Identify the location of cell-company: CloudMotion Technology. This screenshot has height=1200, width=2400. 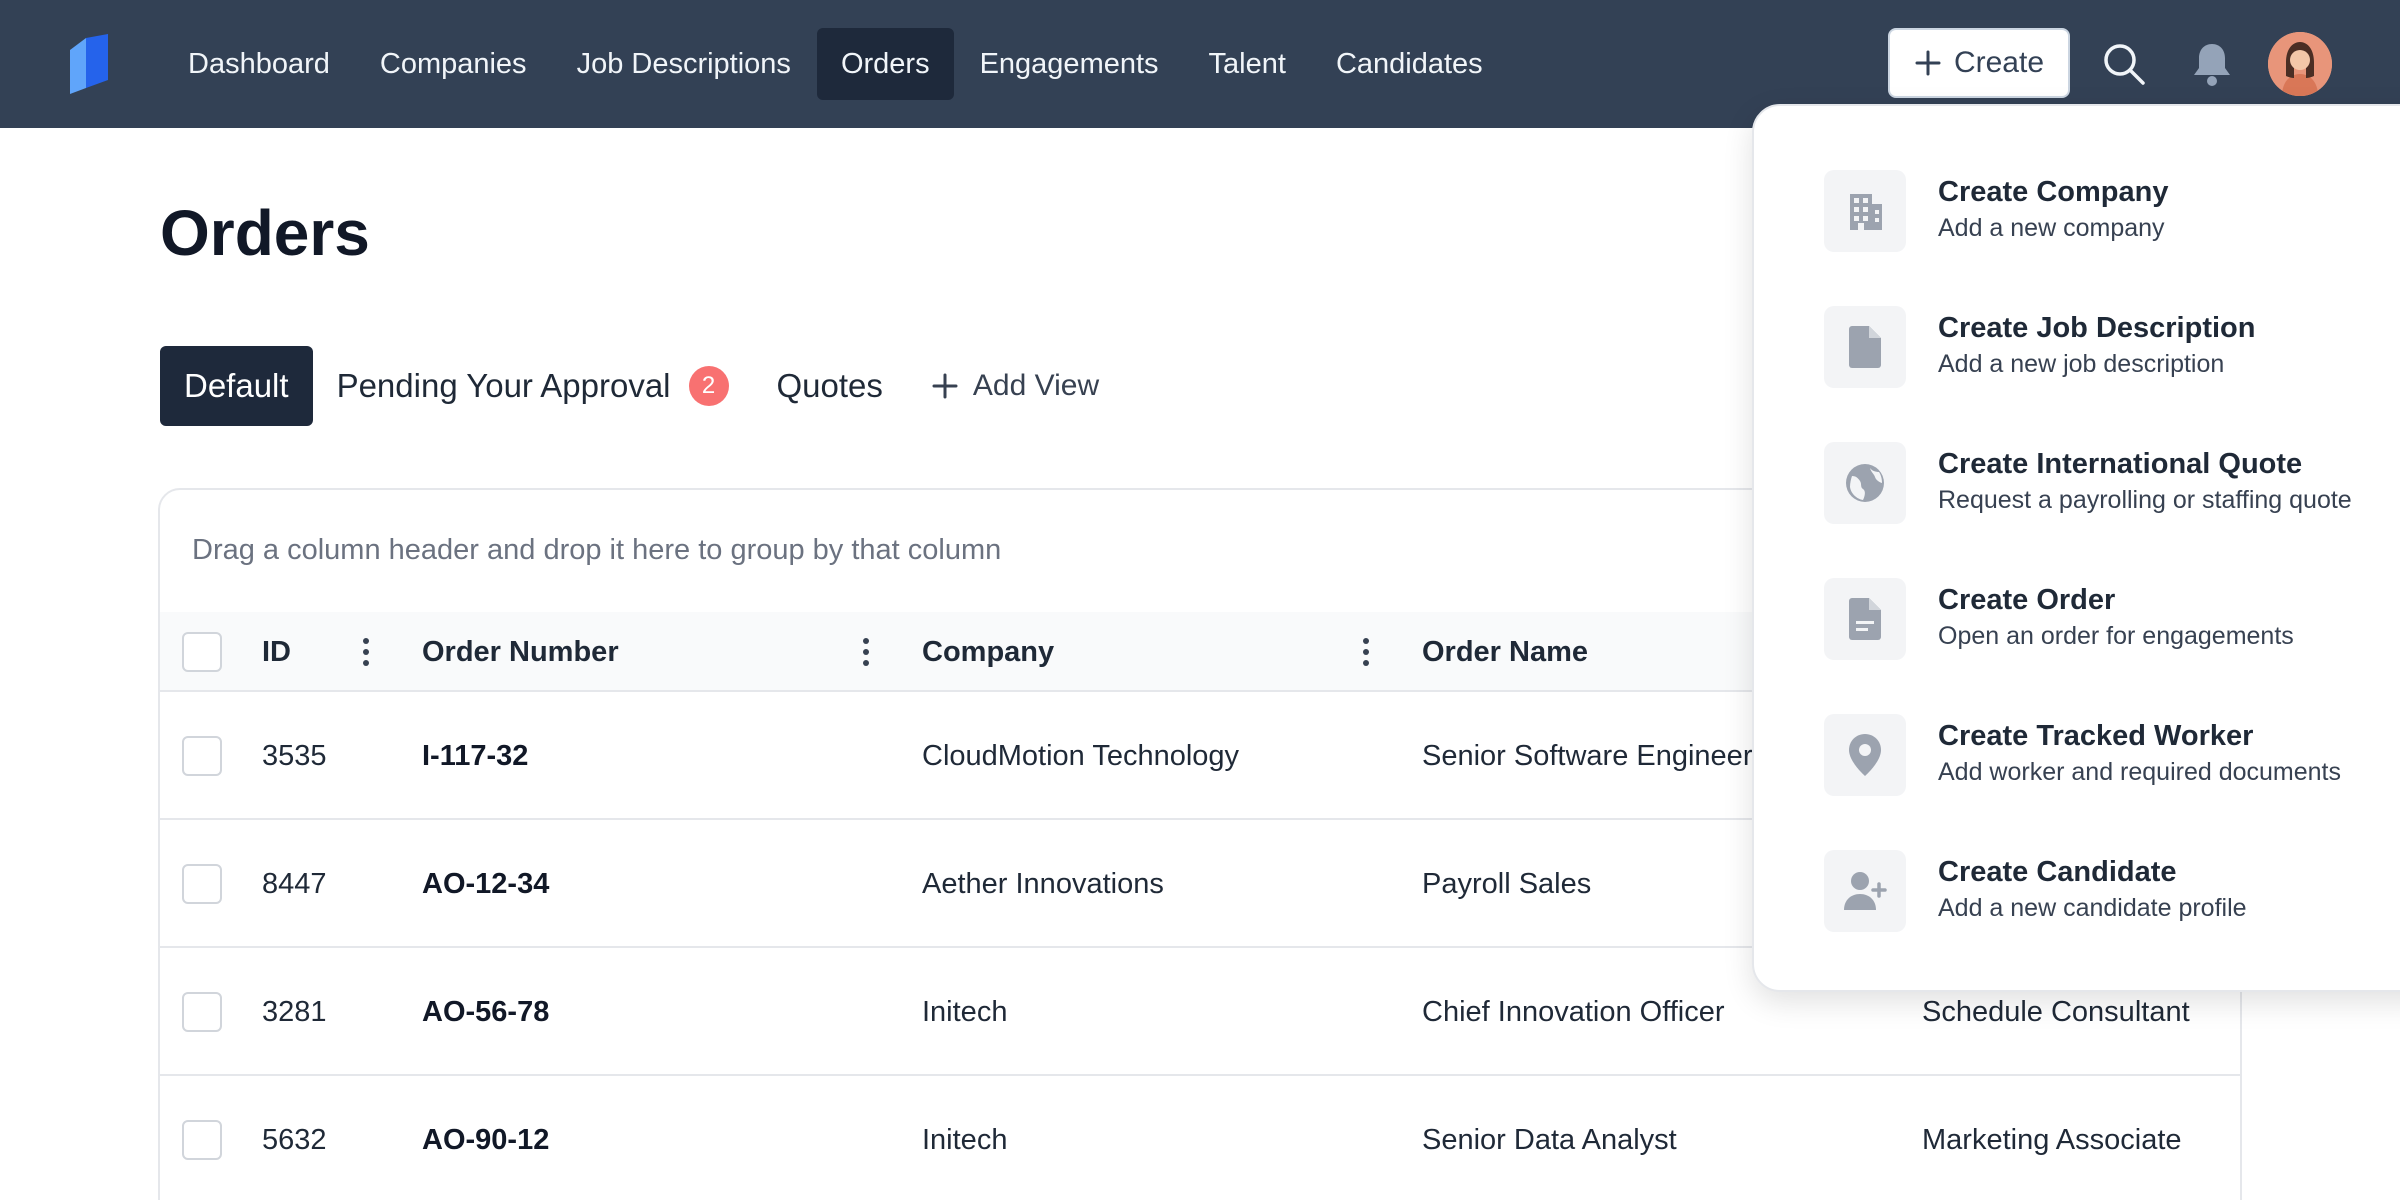
(1081, 756).